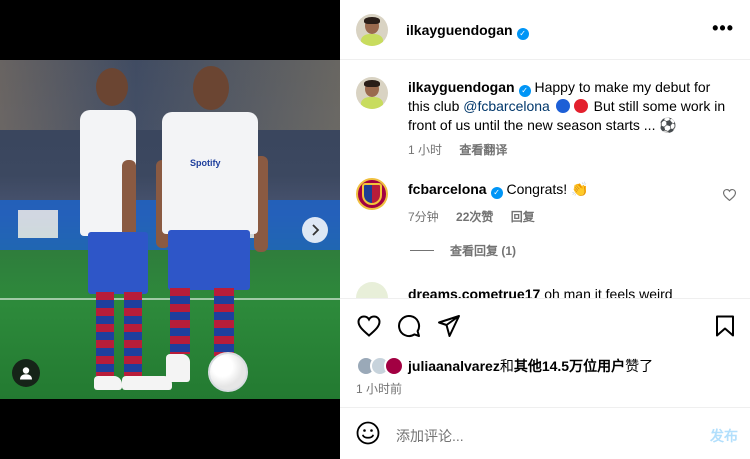 Image resolution: width=750 pixels, height=459 pixels. I want to click on likes-joiner: 和, so click(506, 366).